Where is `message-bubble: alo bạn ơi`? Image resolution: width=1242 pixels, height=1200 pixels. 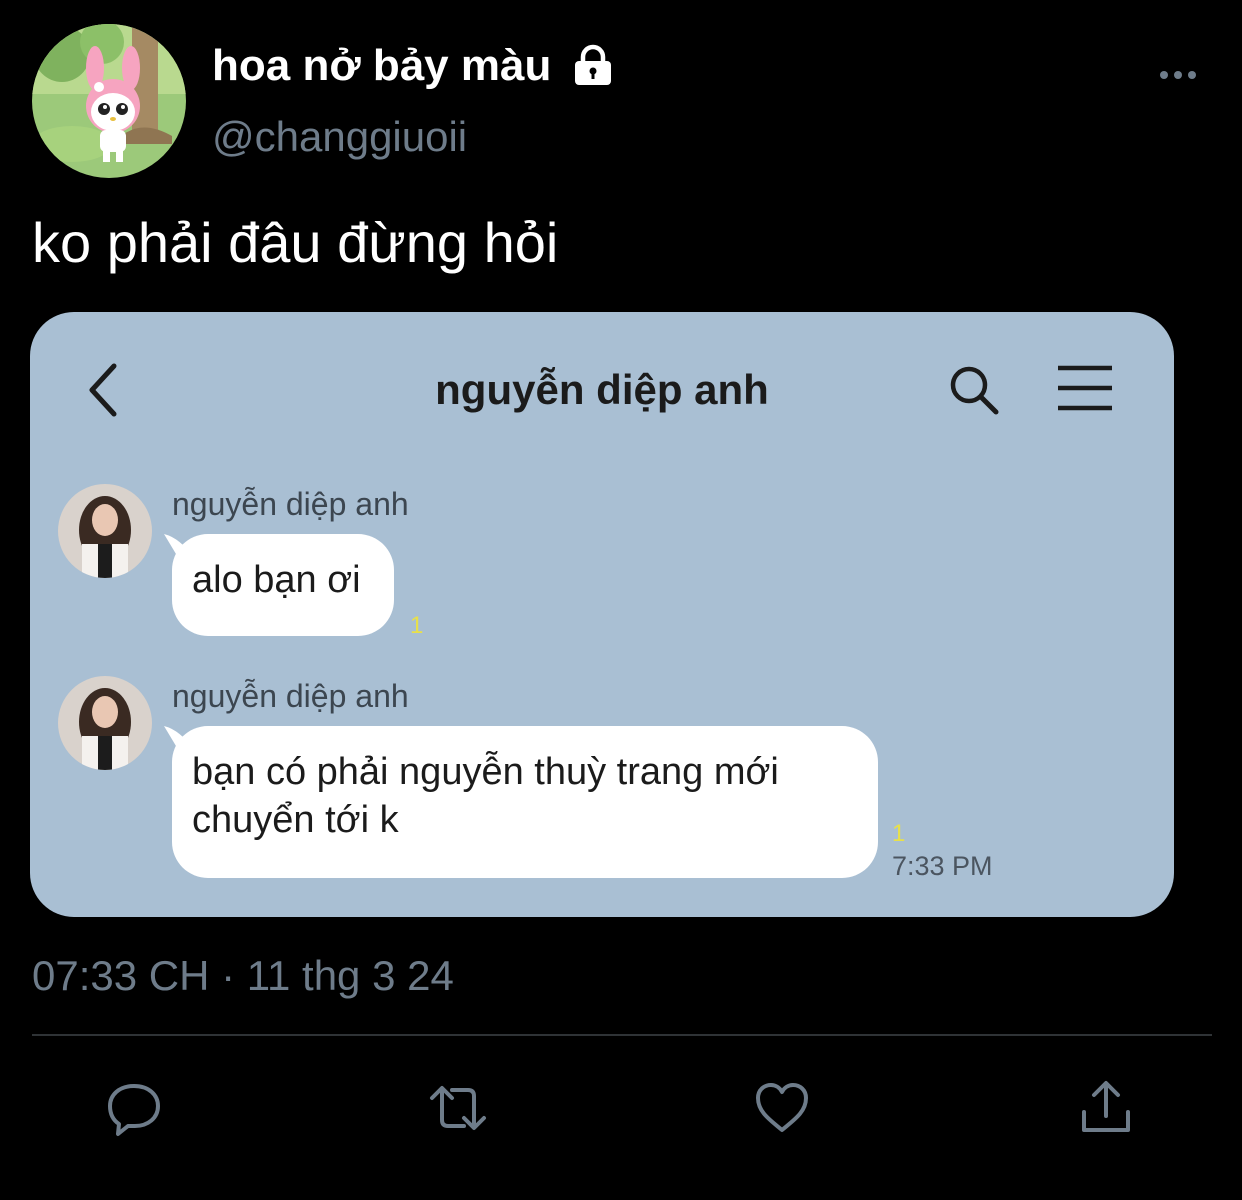
message-bubble: alo bạn ơi is located at coordinates (283, 585).